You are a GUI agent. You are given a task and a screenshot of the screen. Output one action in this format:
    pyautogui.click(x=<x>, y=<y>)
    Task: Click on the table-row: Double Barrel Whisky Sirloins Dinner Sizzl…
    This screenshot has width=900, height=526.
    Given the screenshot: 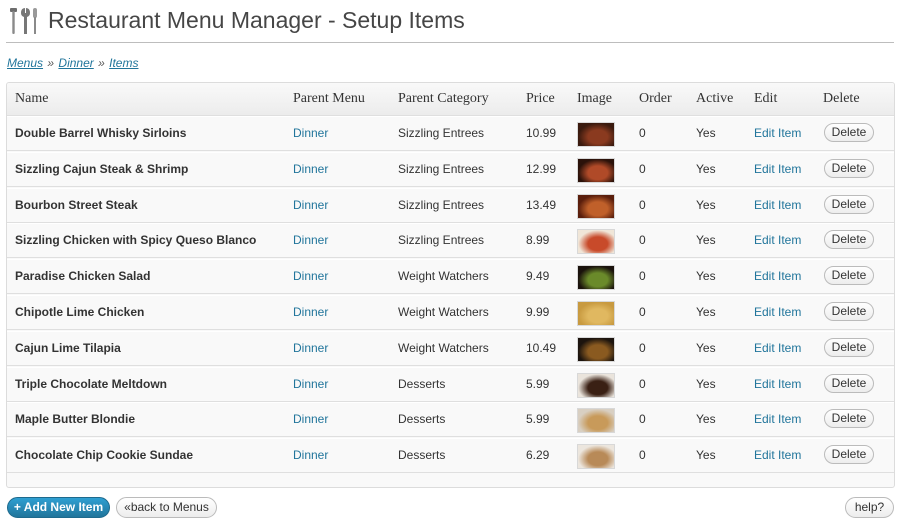 What is the action you would take?
    pyautogui.click(x=450, y=133)
    